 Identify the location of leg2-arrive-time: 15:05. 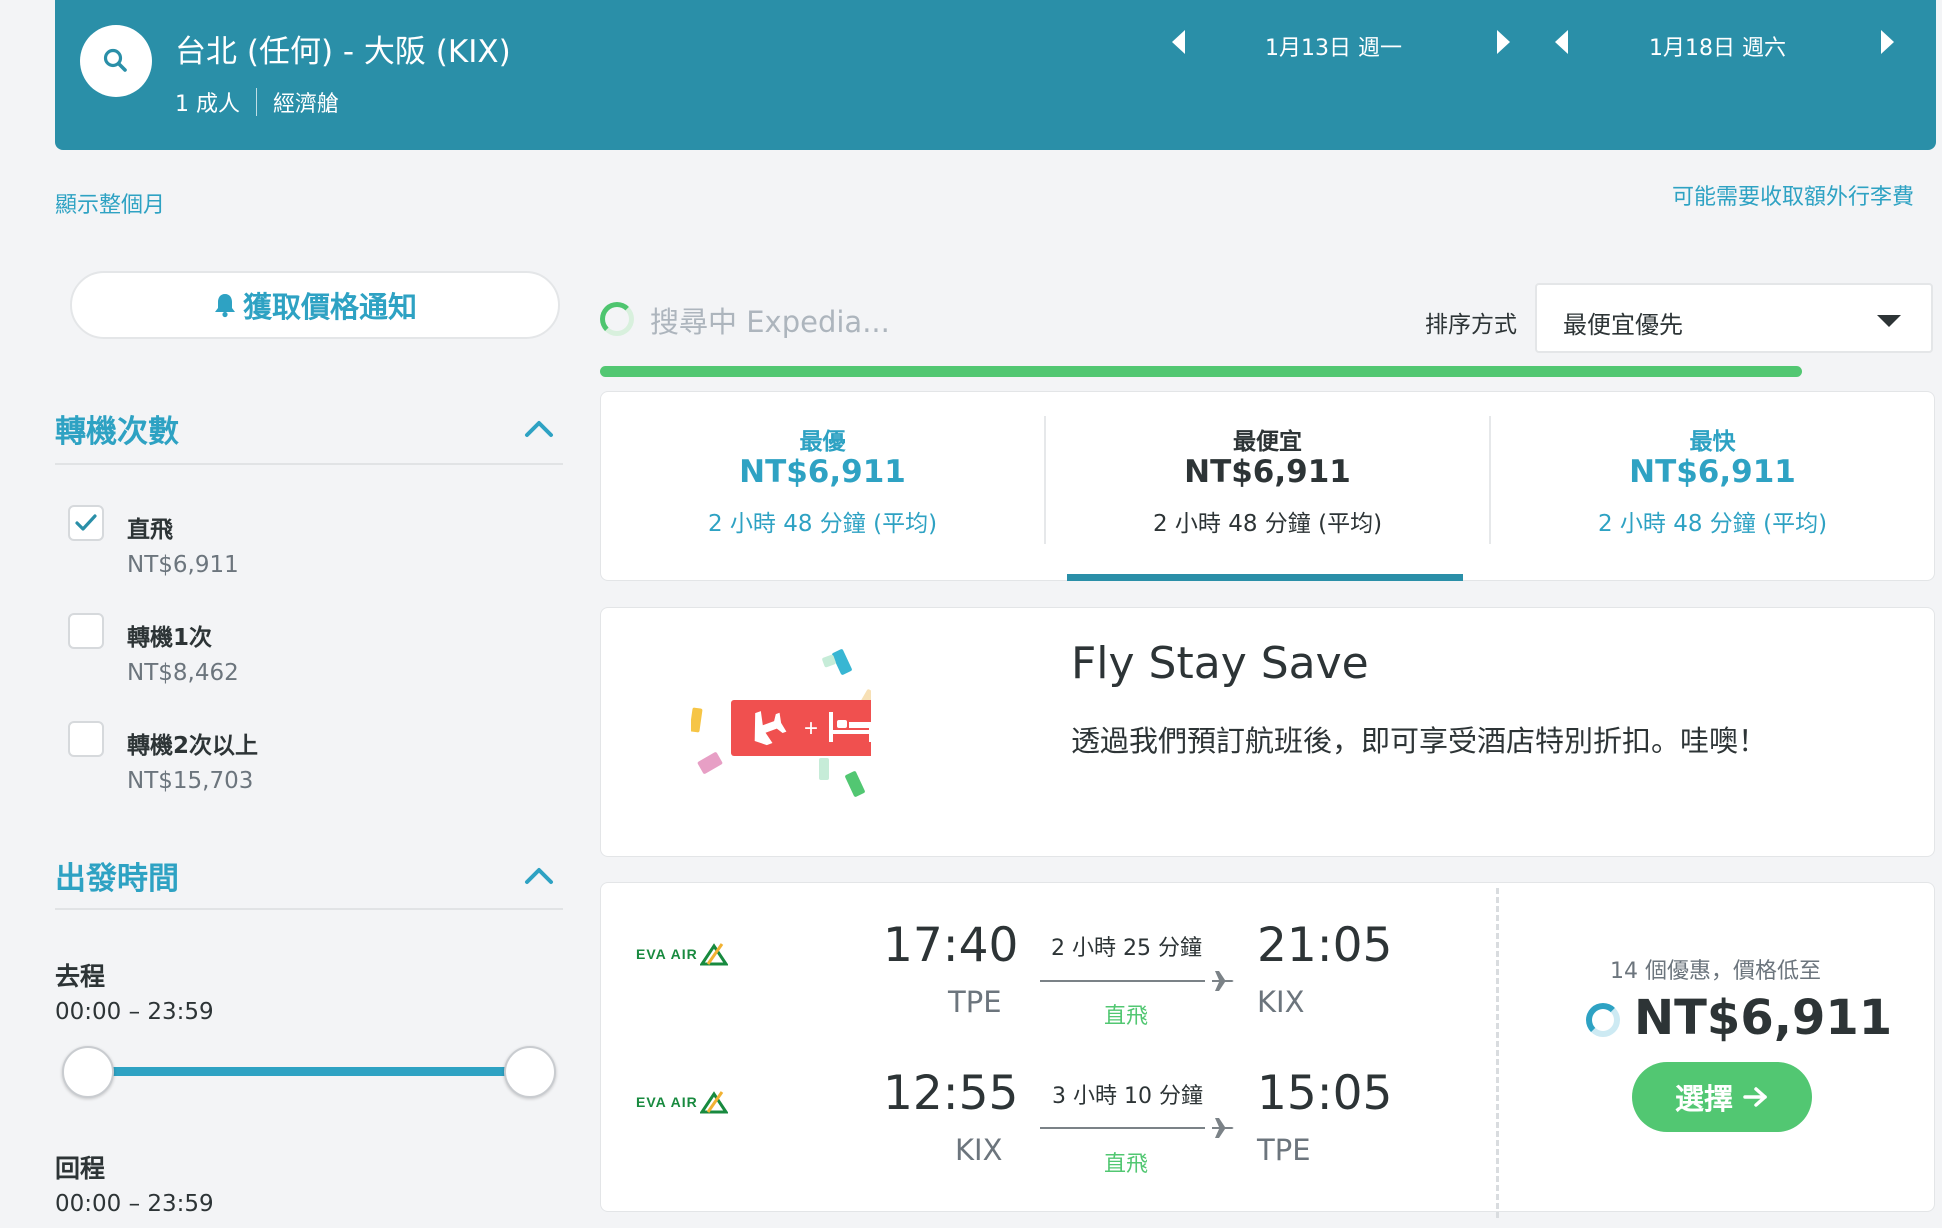
(1325, 1093).